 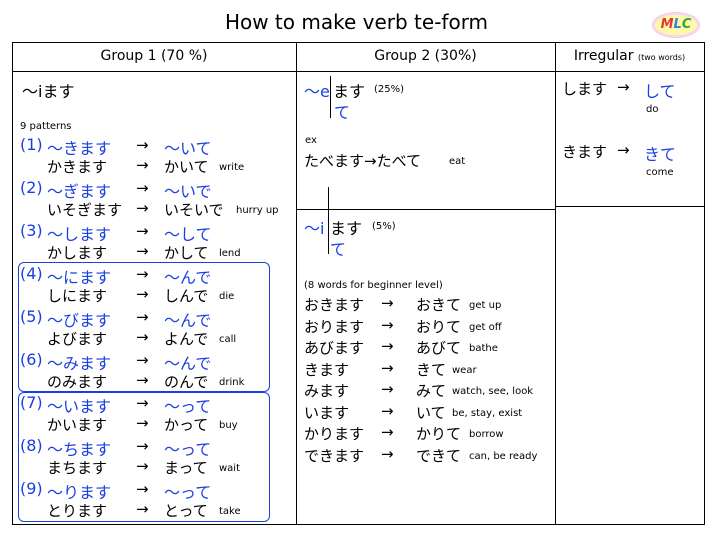 I want to click on pattern-number: (4), so click(x=31, y=273).